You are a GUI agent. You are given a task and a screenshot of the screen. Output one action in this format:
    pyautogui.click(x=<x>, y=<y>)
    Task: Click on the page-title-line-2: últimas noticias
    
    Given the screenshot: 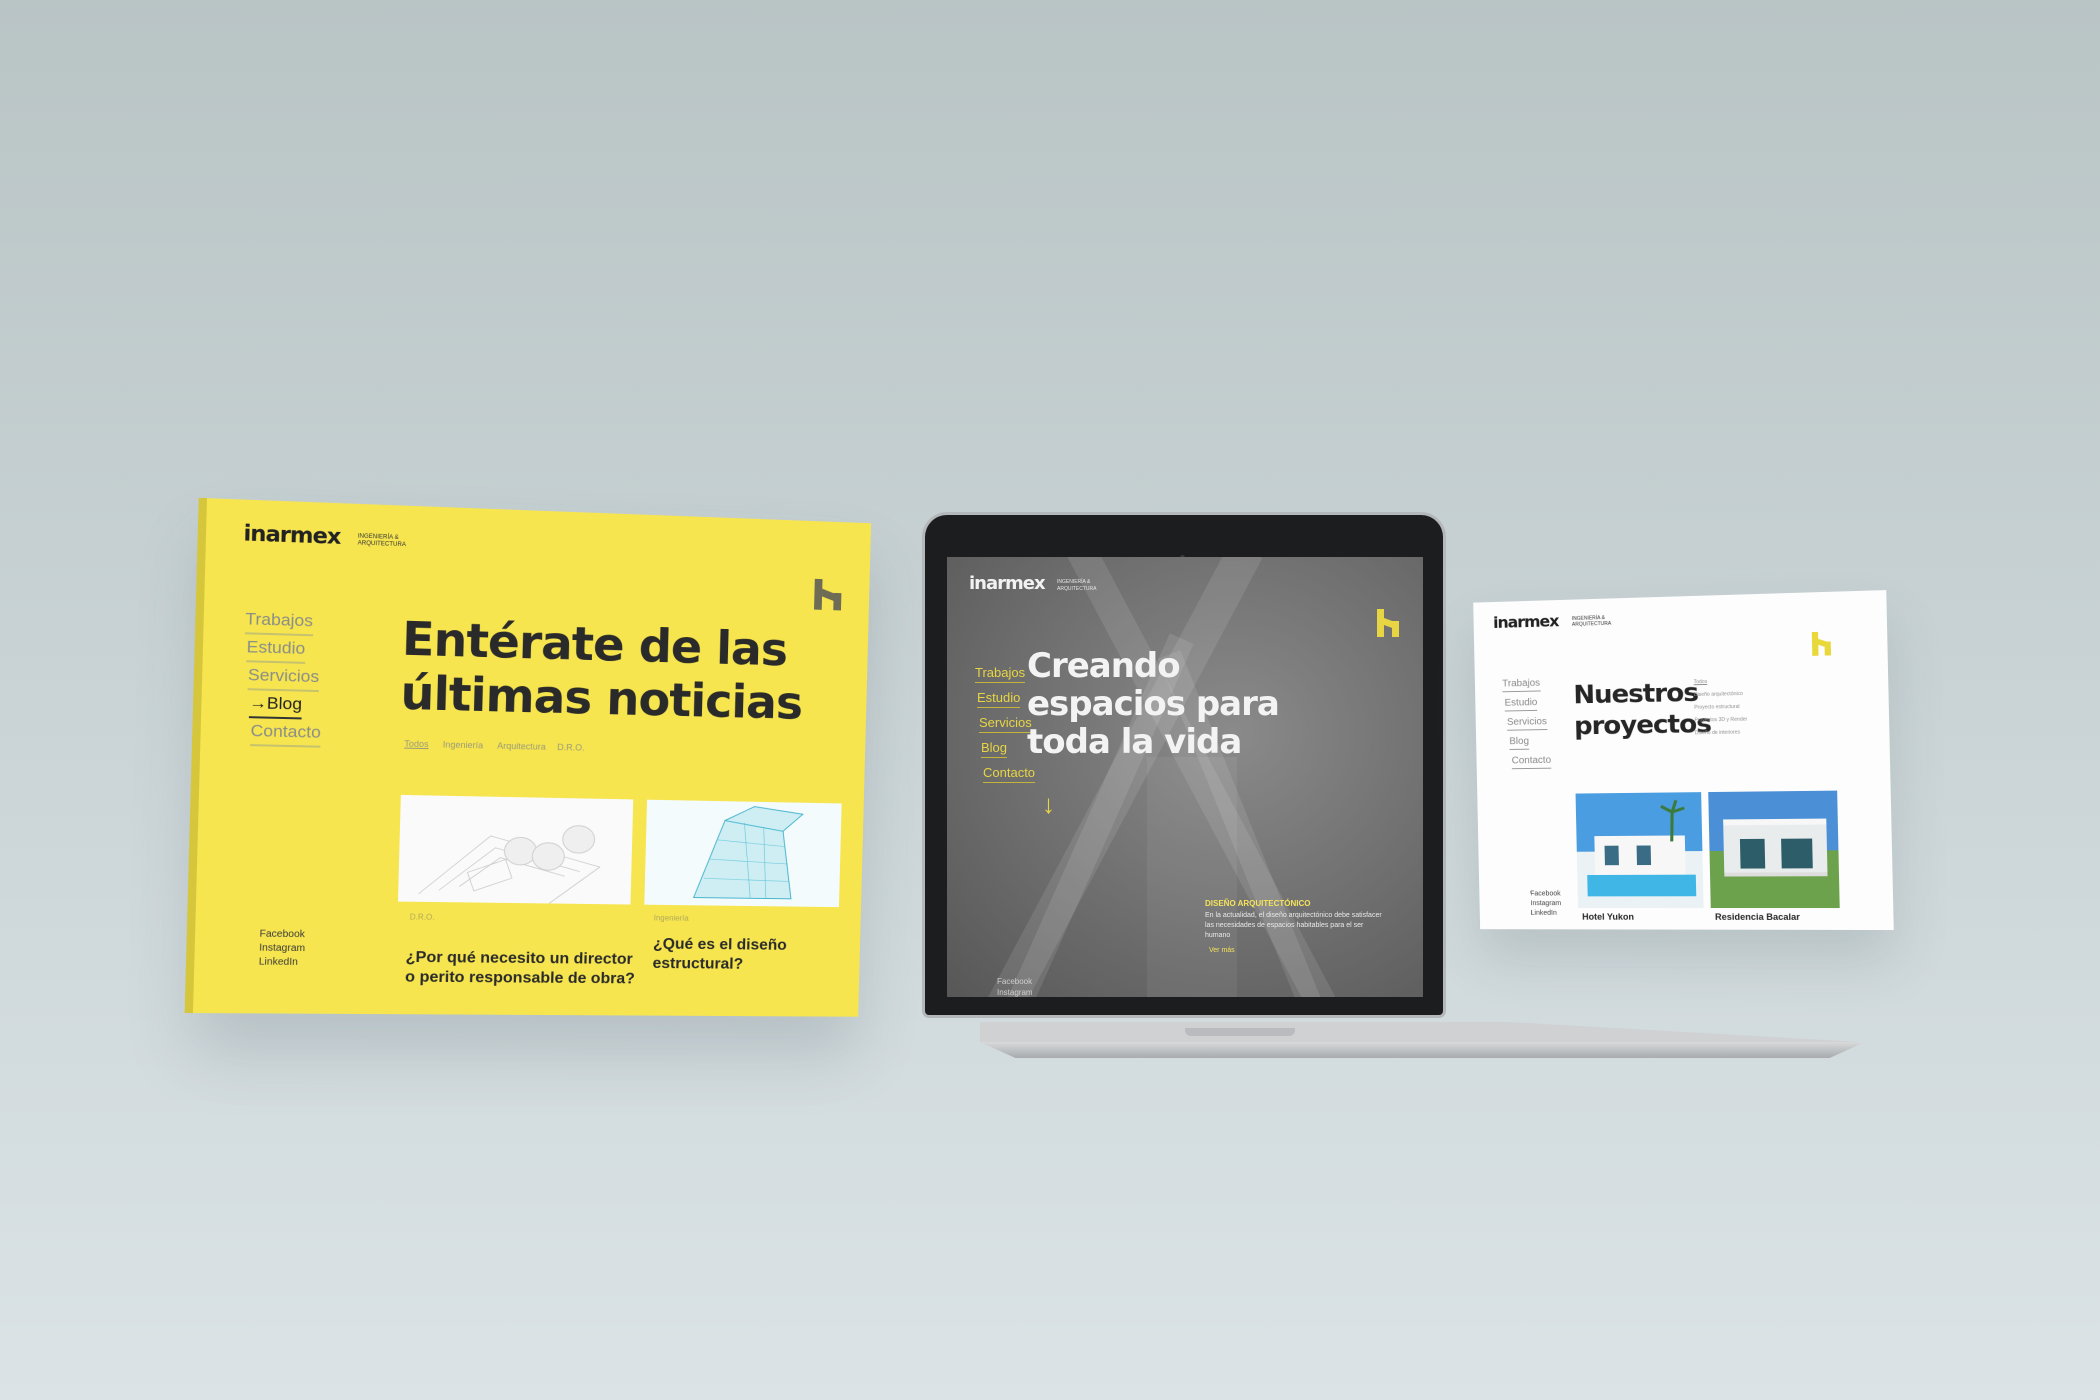 What is the action you would take?
    pyautogui.click(x=601, y=698)
    